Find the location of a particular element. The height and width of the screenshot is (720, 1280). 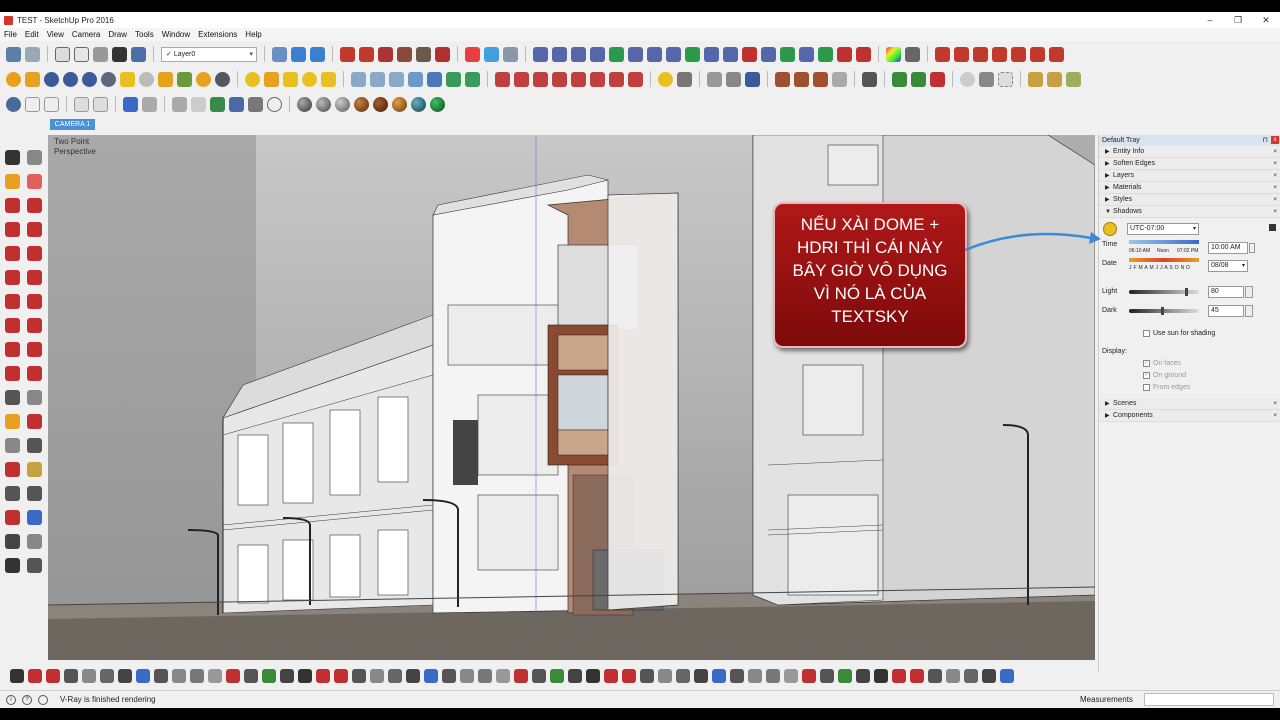

settings-icon is located at coordinates (967, 79).